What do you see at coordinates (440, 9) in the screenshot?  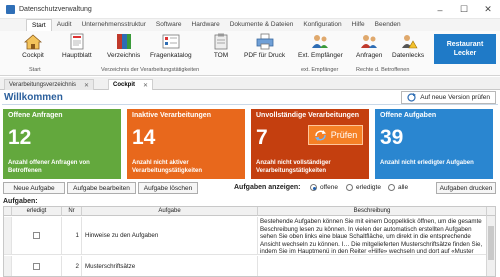 I see `minimize-button: –` at bounding box center [440, 9].